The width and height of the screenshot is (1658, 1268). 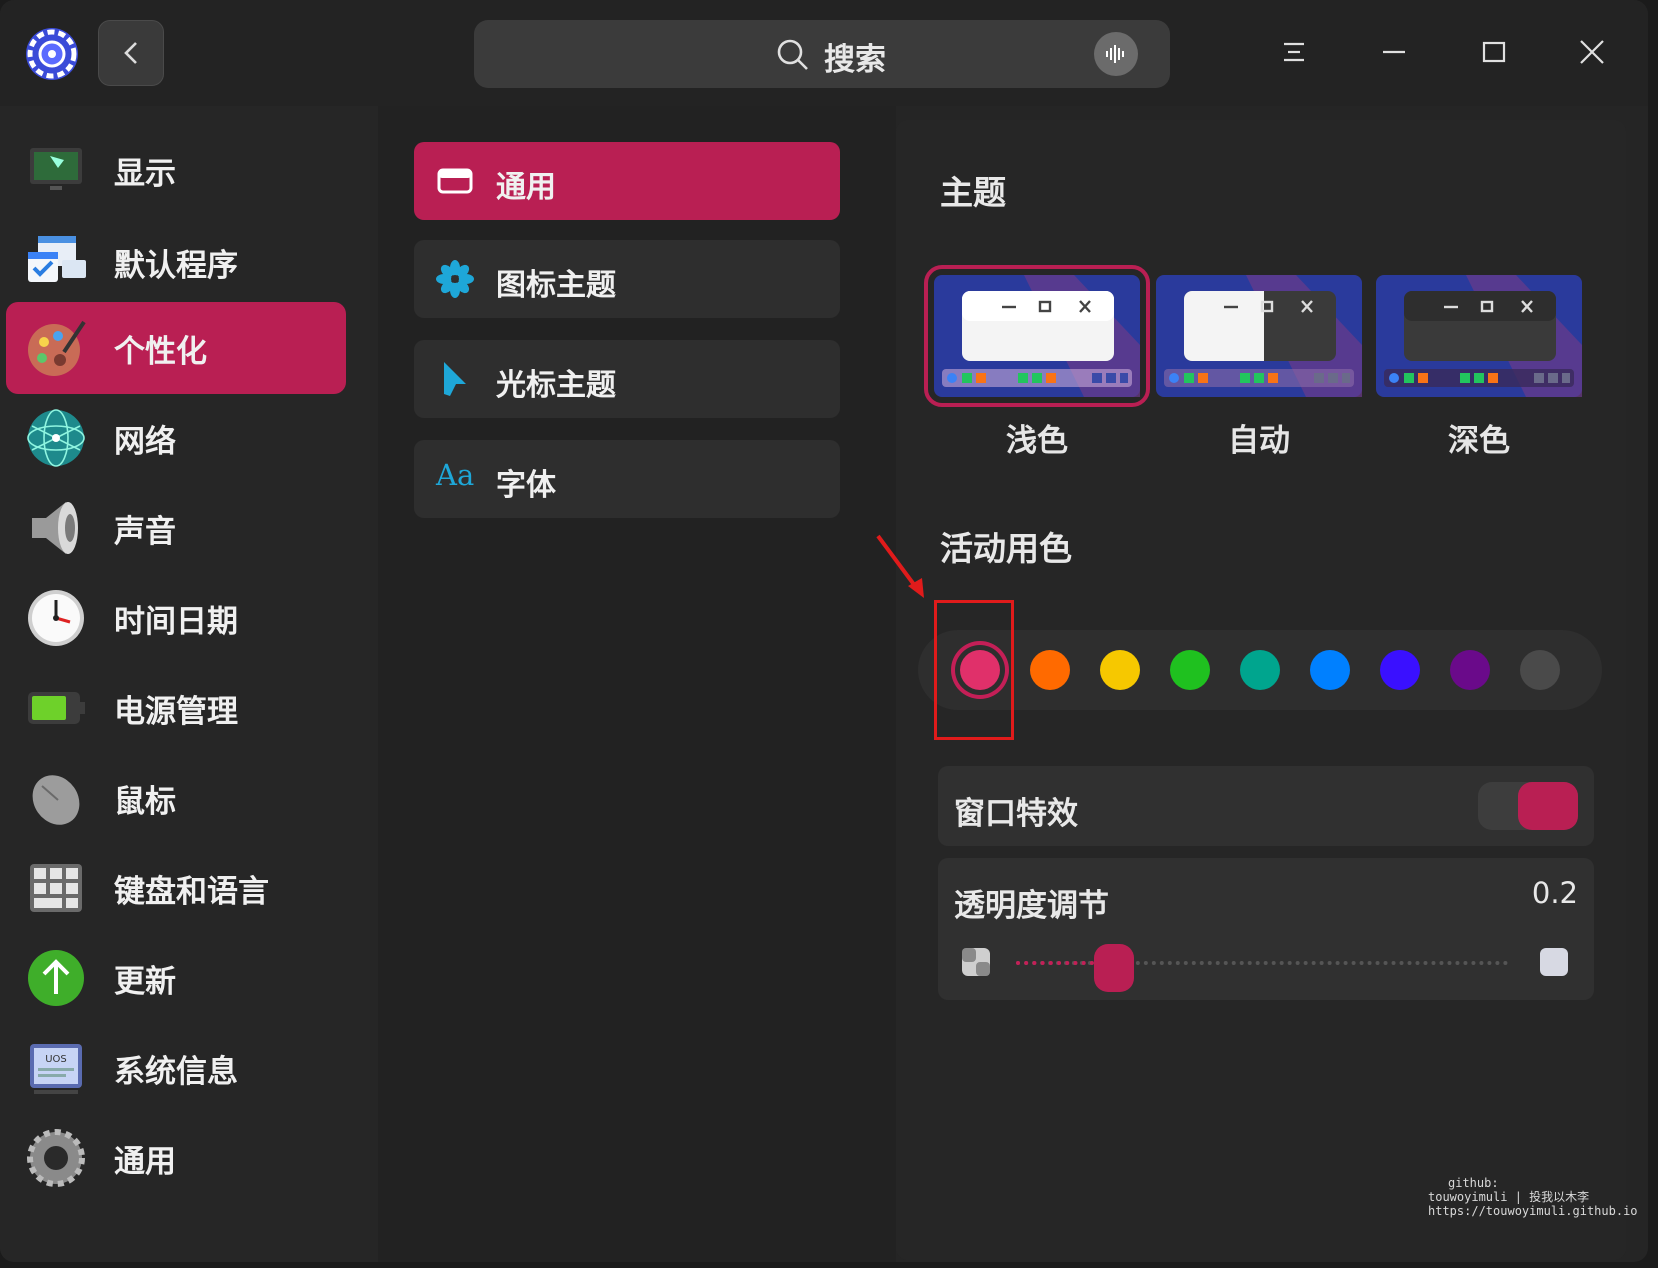 I want to click on transparency-label: 透明度调节, so click(x=1031, y=906).